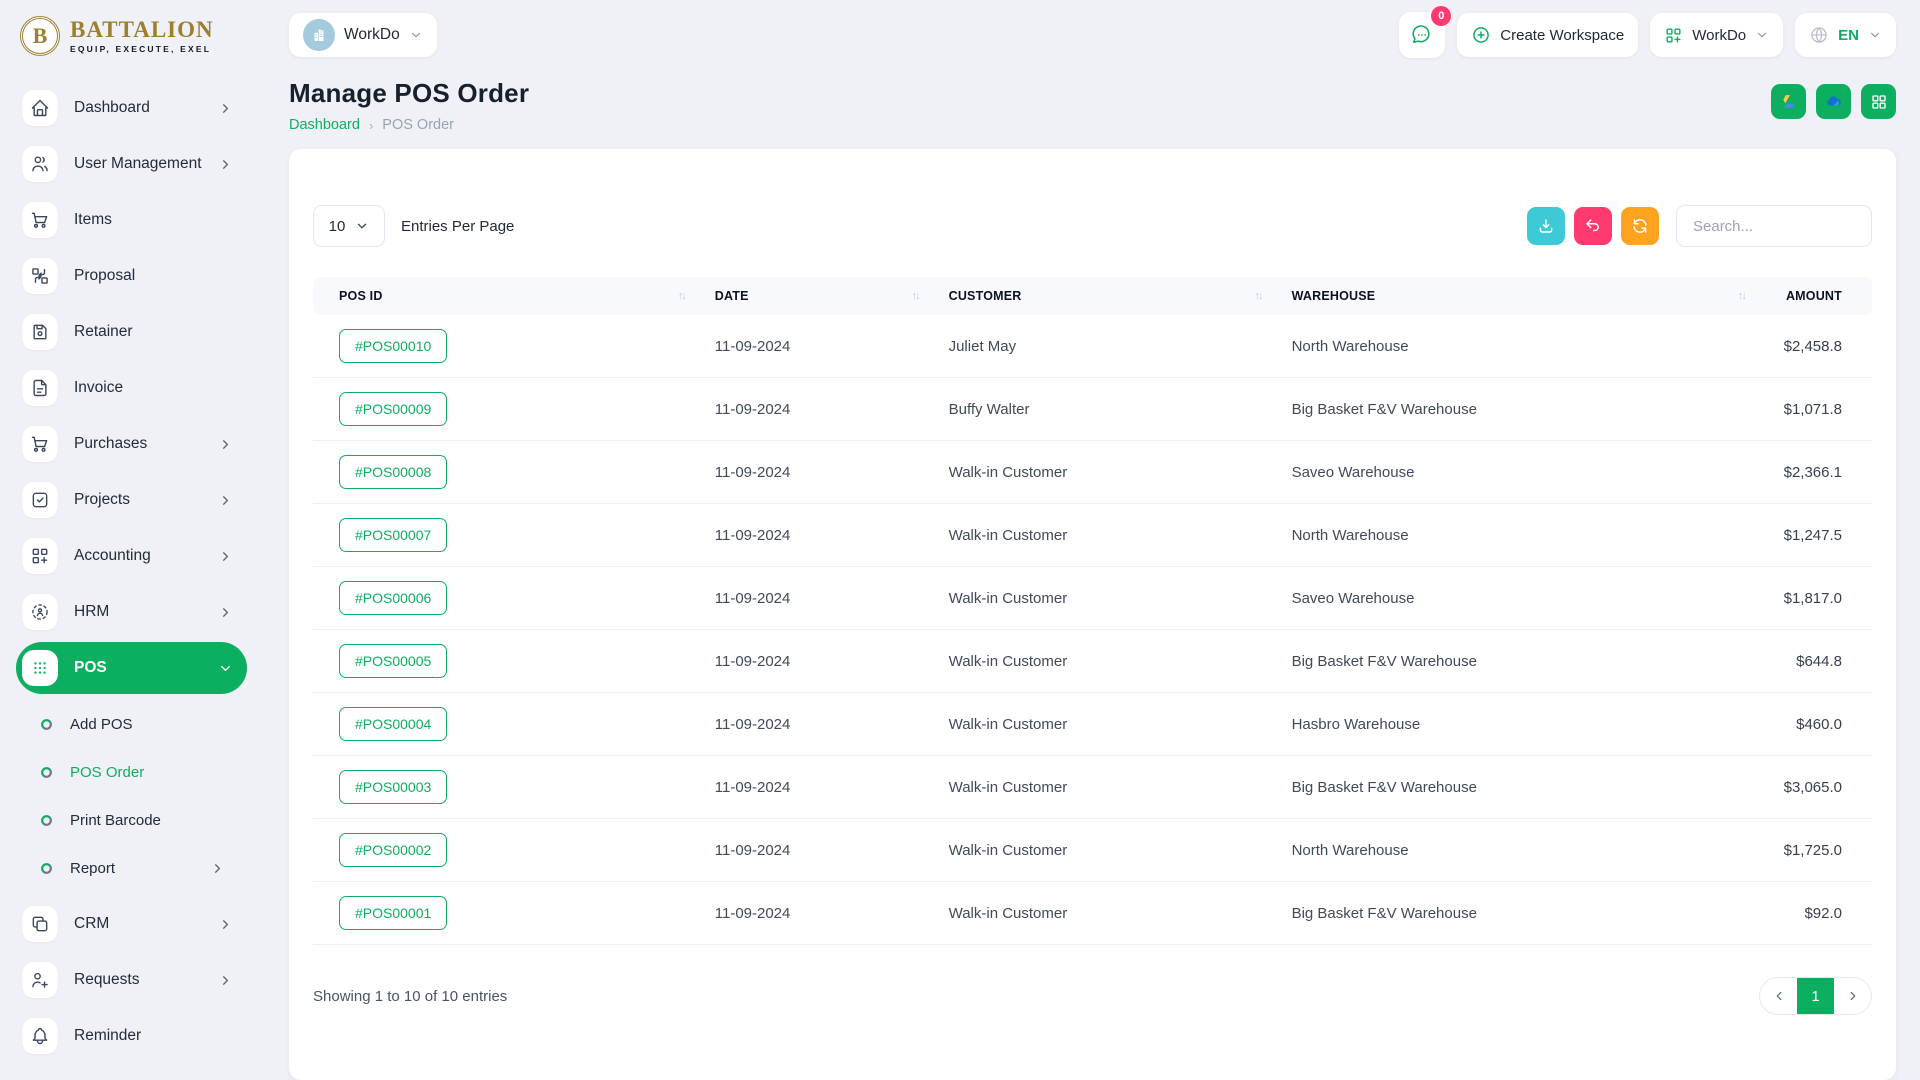  What do you see at coordinates (1481, 35) in the screenshot?
I see `plus-circle-icon` at bounding box center [1481, 35].